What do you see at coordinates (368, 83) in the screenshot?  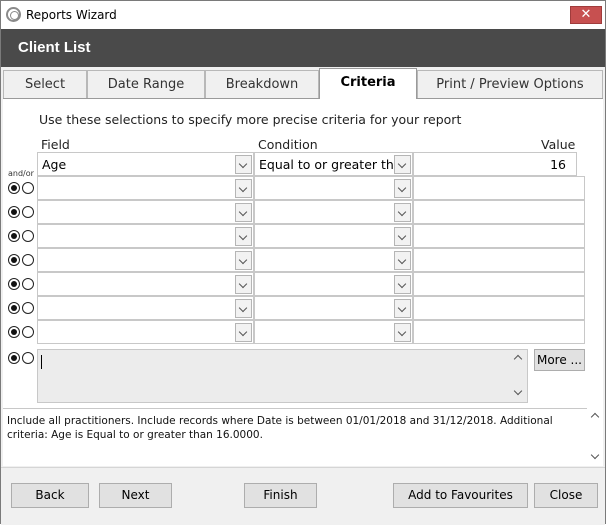 I see `tab-criteria: Criteria` at bounding box center [368, 83].